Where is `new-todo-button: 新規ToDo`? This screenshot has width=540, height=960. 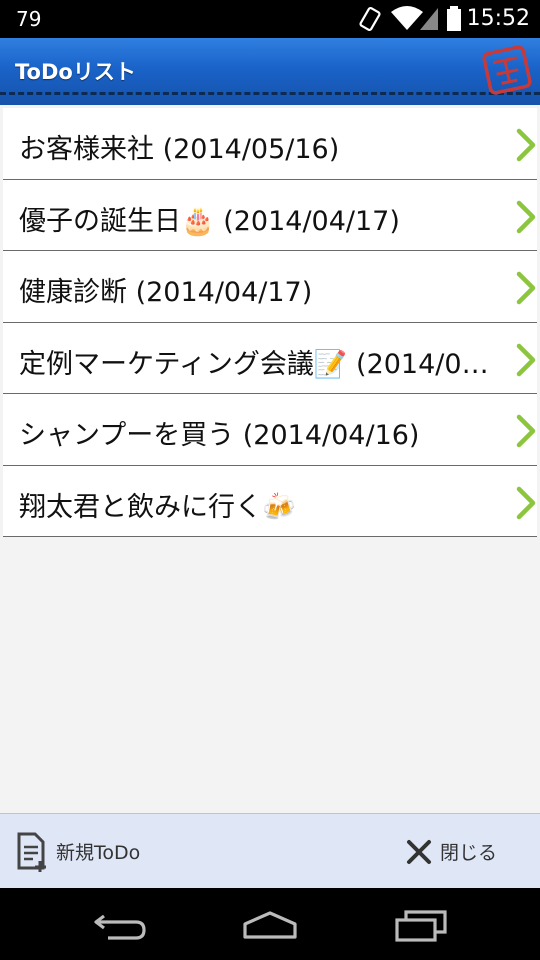 new-todo-button: 新規ToDo is located at coordinates (78, 851).